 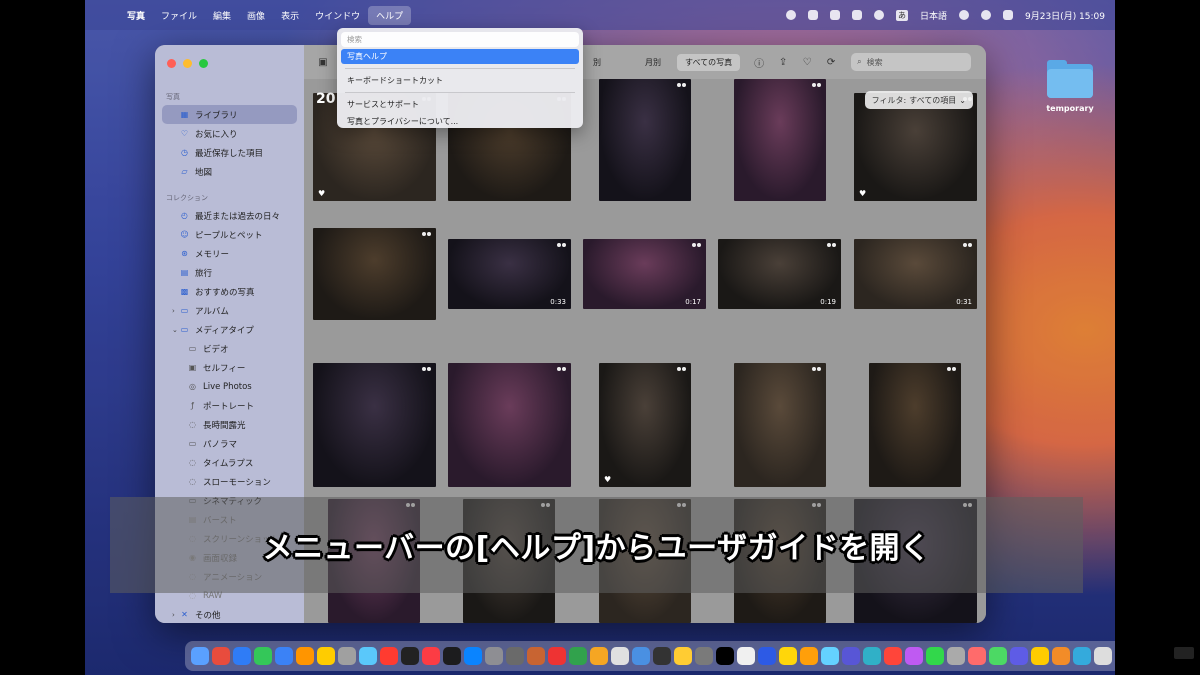 I want to click on menu-window: ウインドウ, so click(x=337, y=15).